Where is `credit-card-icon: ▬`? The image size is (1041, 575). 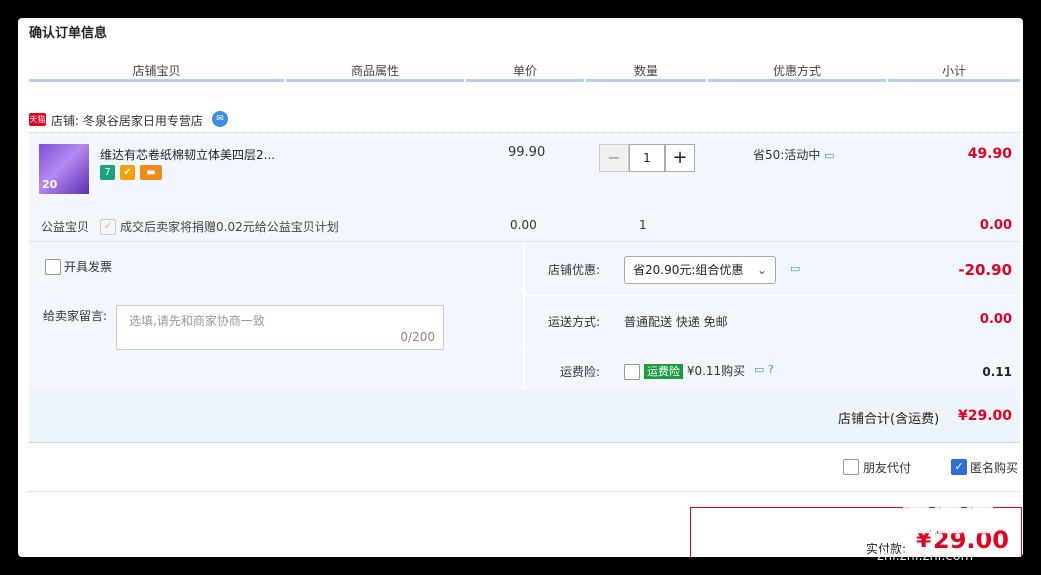 credit-card-icon: ▬ is located at coordinates (151, 172).